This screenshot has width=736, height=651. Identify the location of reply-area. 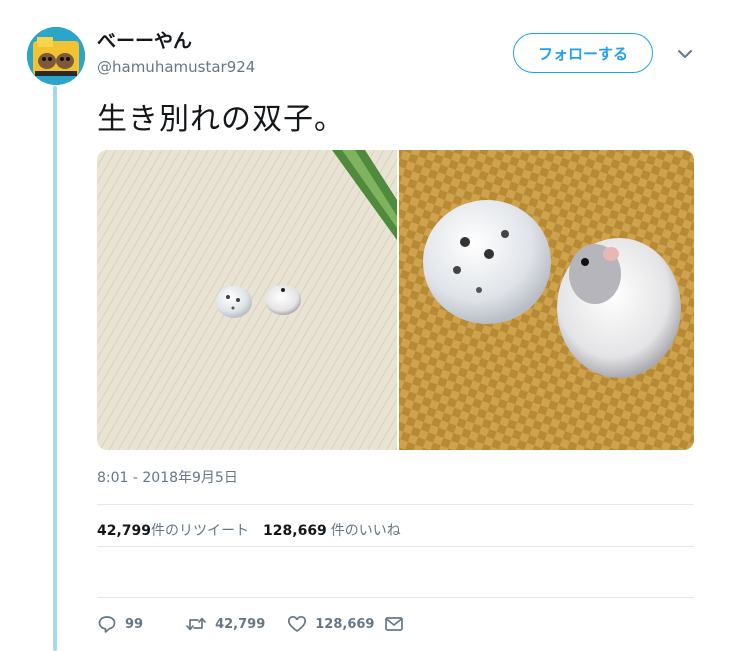
(395, 572).